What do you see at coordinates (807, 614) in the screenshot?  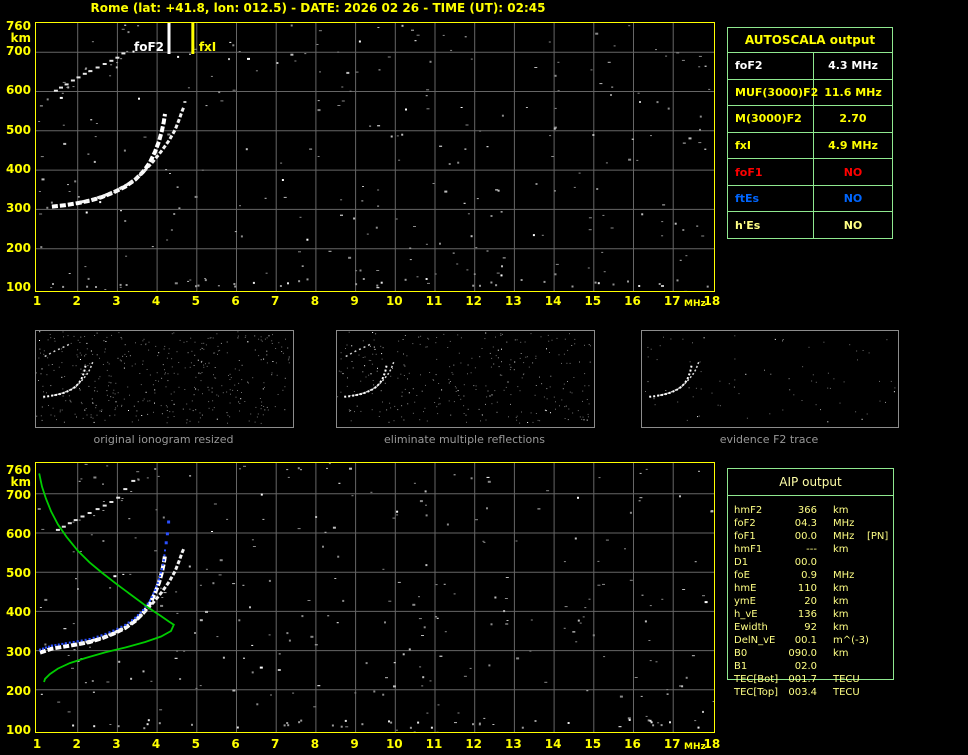 I see `aip-param-value: 136` at bounding box center [807, 614].